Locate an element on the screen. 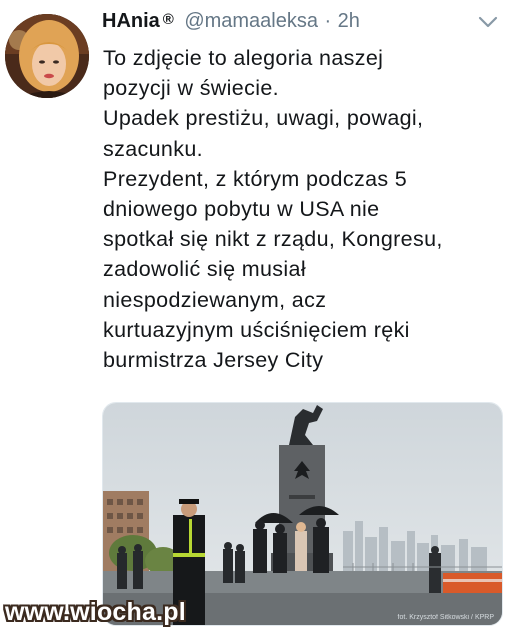  chevron-down-icon is located at coordinates (488, 22).